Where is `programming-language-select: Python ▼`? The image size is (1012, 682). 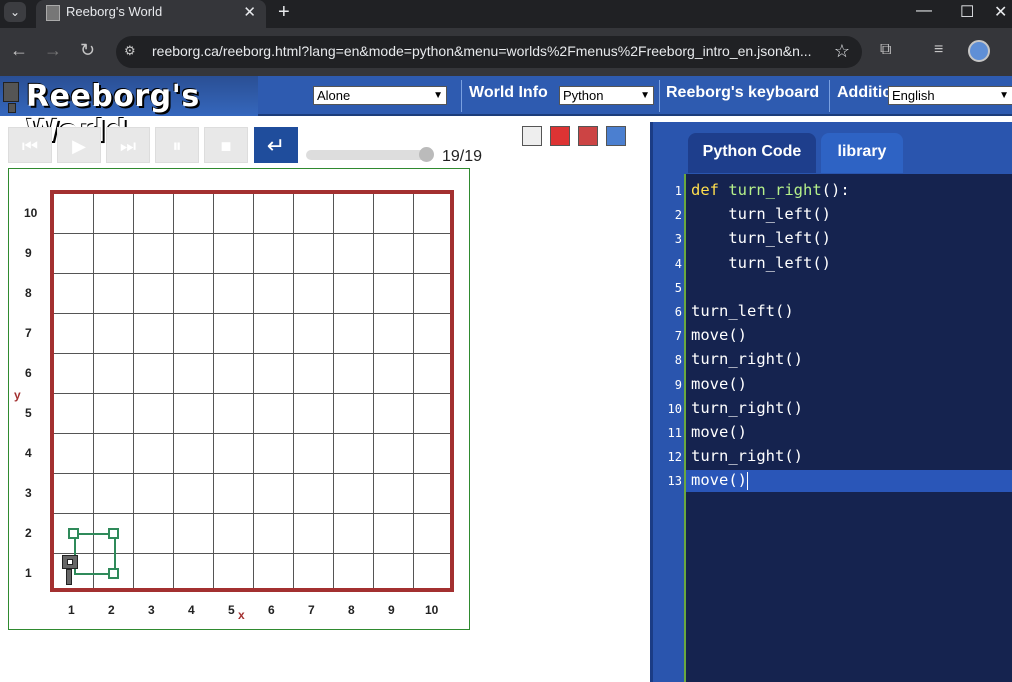
programming-language-select: Python ▼ is located at coordinates (606, 95).